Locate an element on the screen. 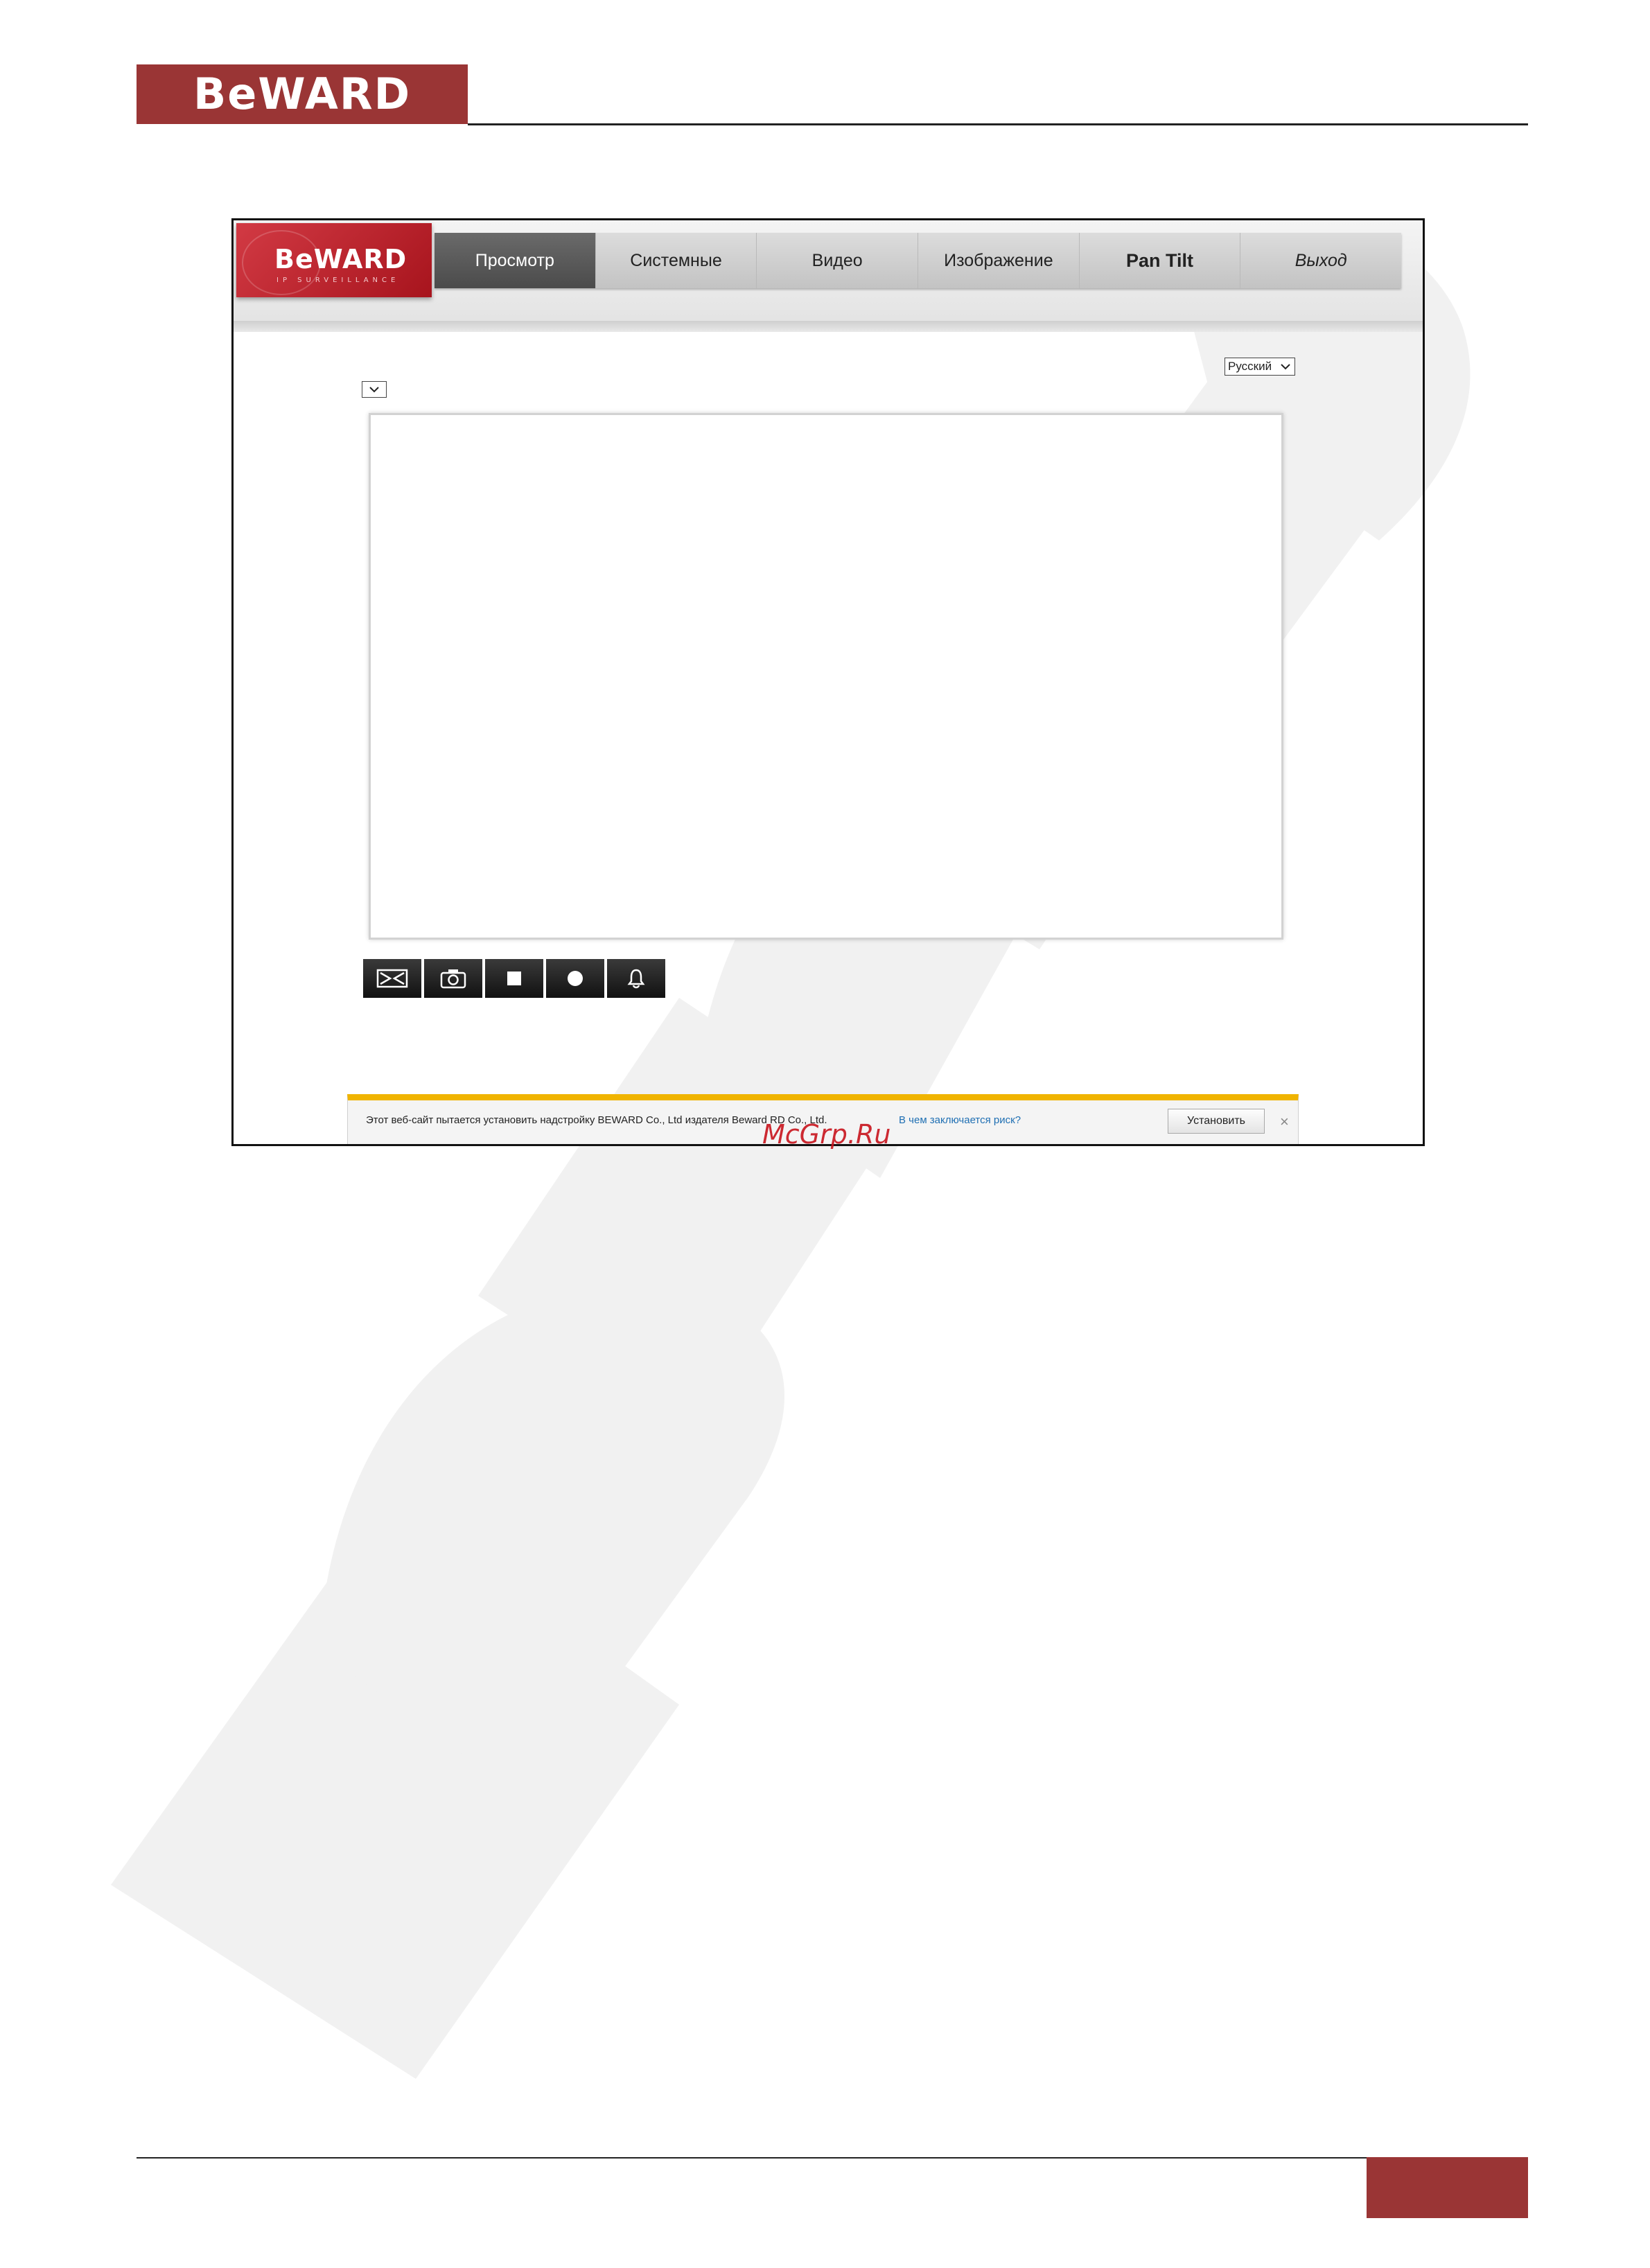 The image size is (1650, 2268). fullscreen-button is located at coordinates (392, 978).